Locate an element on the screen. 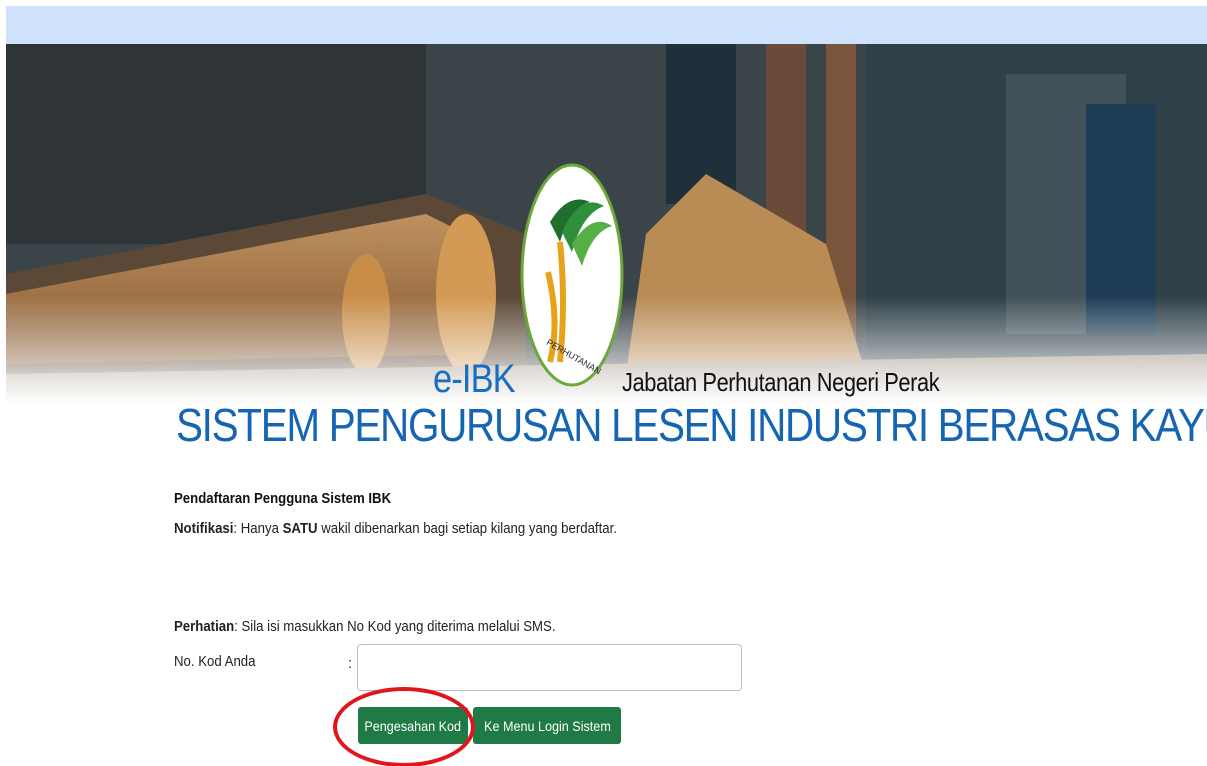 The width and height of the screenshot is (1207, 766). notification-label: Notifikasi is located at coordinates (204, 528).